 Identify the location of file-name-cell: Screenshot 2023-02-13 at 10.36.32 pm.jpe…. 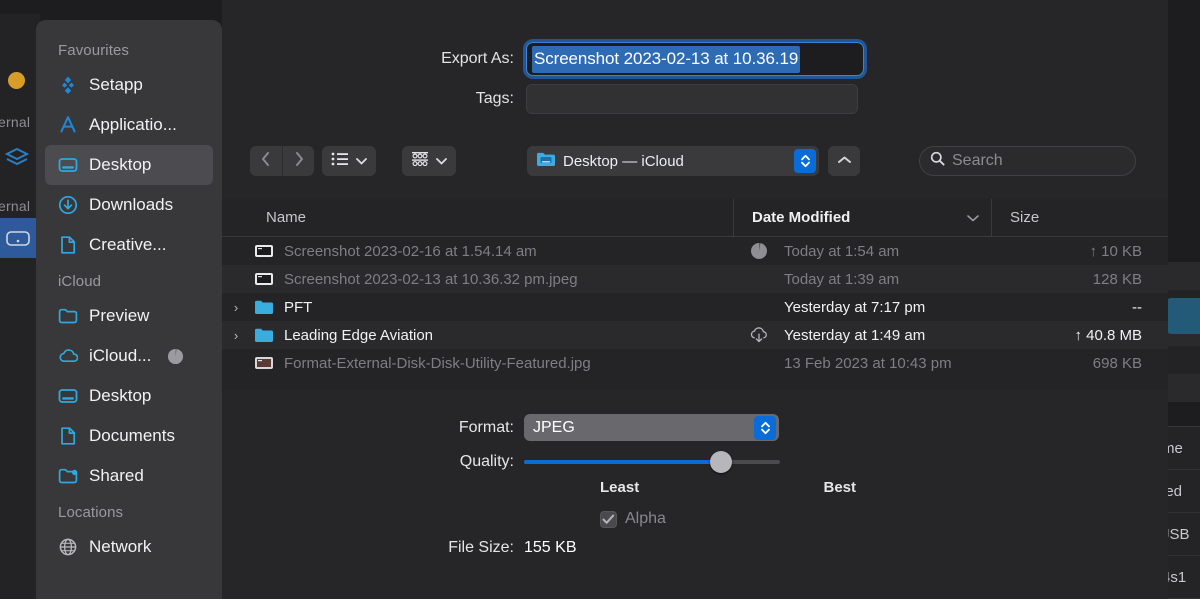
(478, 279).